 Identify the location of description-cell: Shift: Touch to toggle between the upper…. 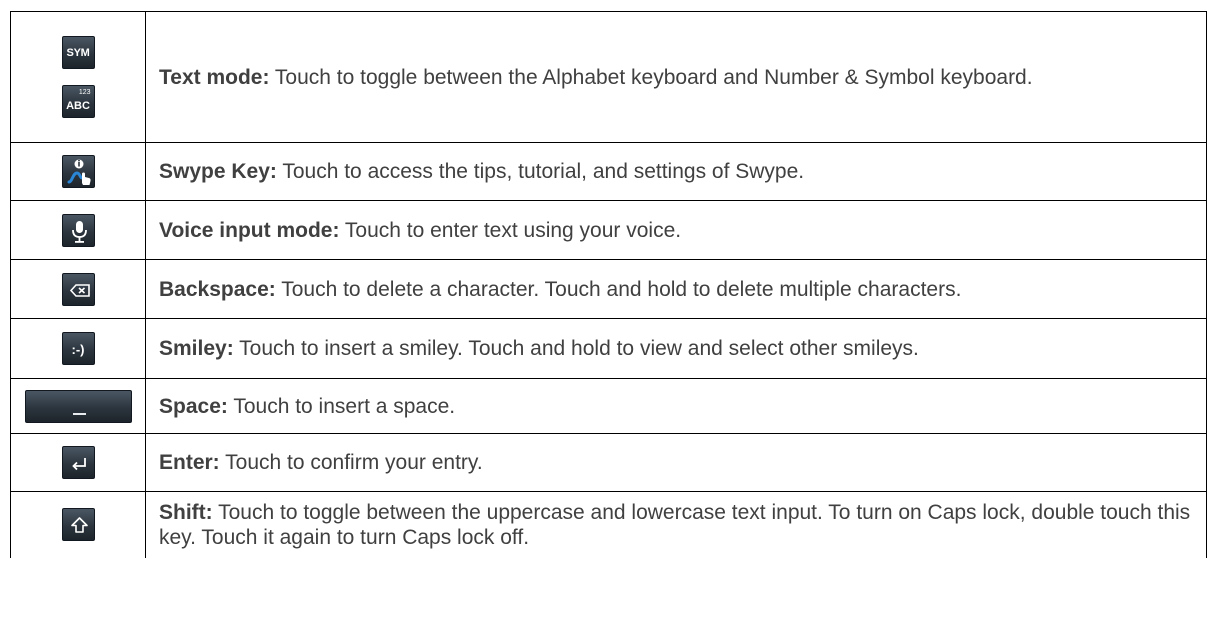
(676, 524).